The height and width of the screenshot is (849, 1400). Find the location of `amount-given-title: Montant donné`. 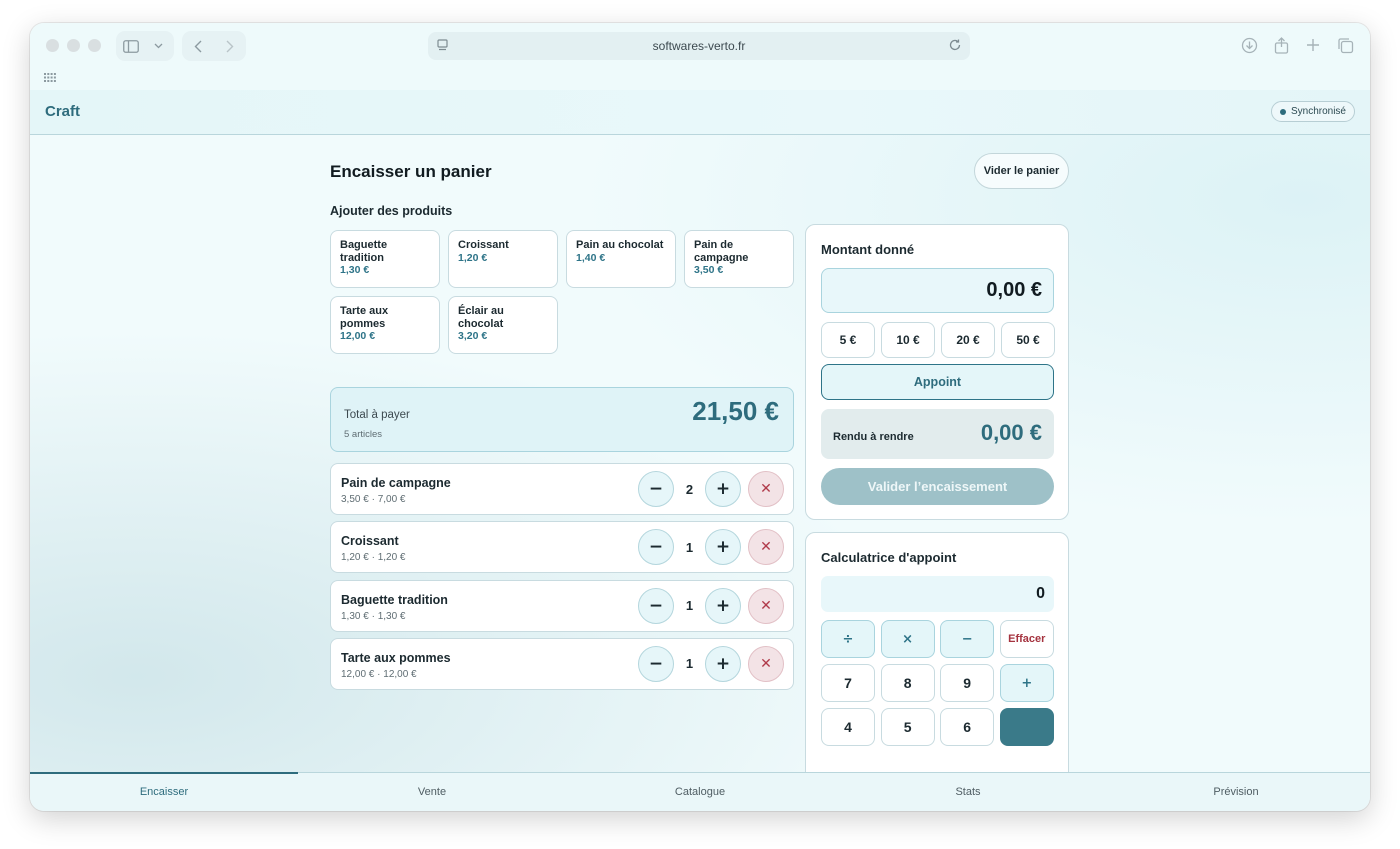

amount-given-title: Montant donné is located at coordinates (868, 249).